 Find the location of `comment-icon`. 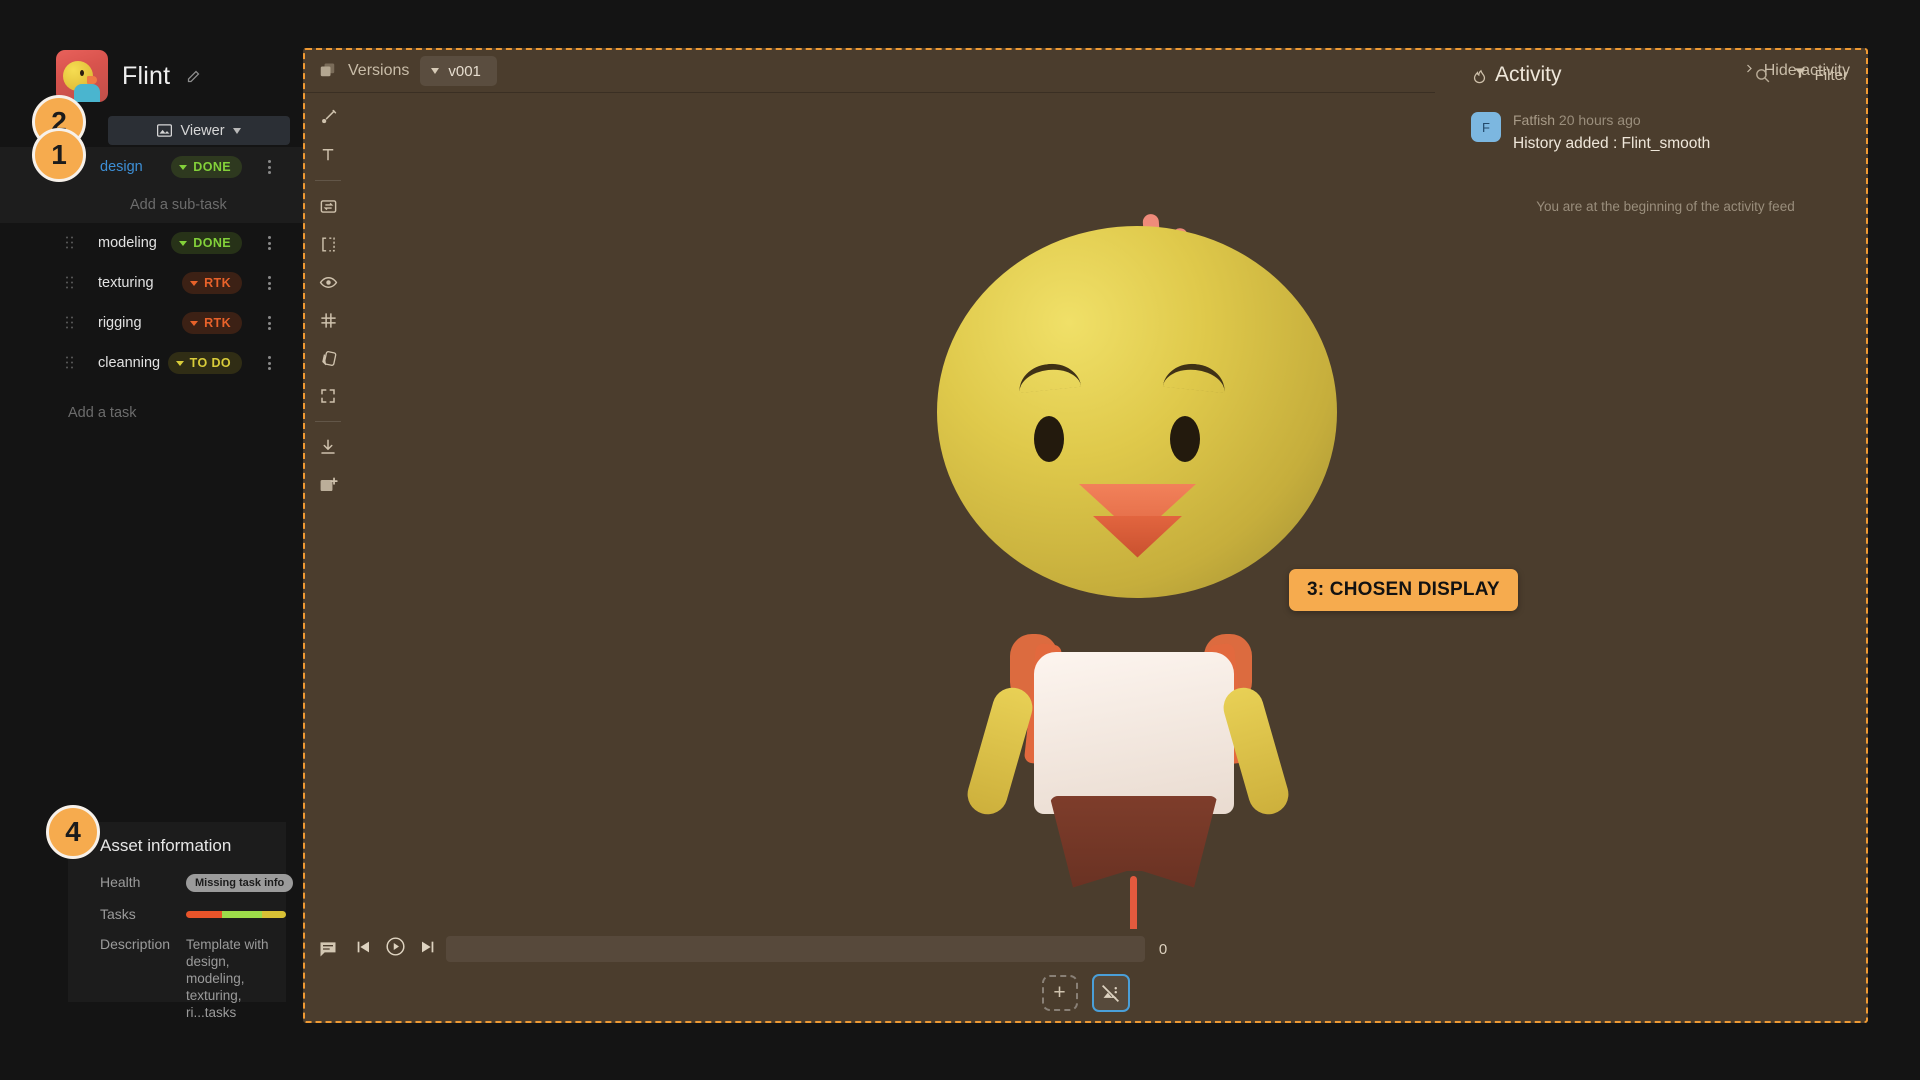

comment-icon is located at coordinates (328, 949).